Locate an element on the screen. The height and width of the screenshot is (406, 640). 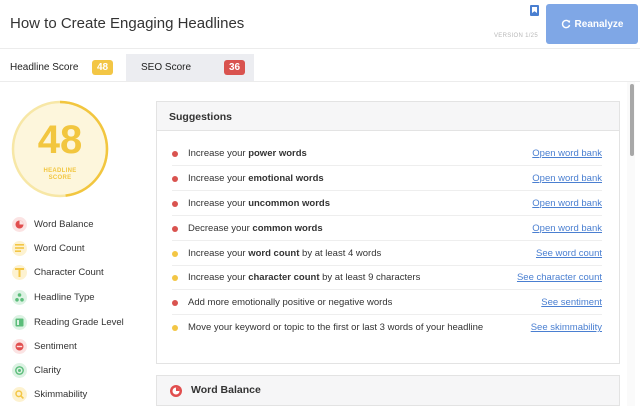
suggestions-header: Suggestions is located at coordinates (388, 116).